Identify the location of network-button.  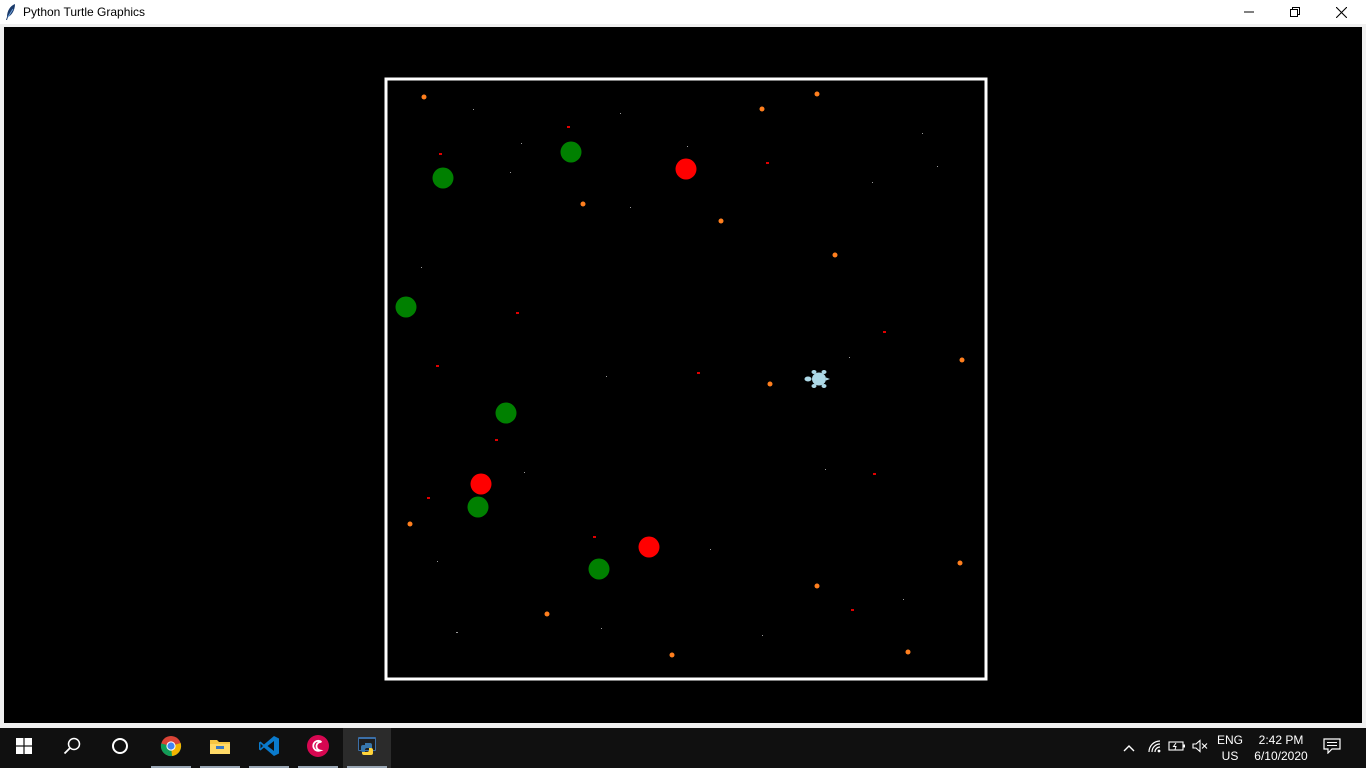
(1155, 748).